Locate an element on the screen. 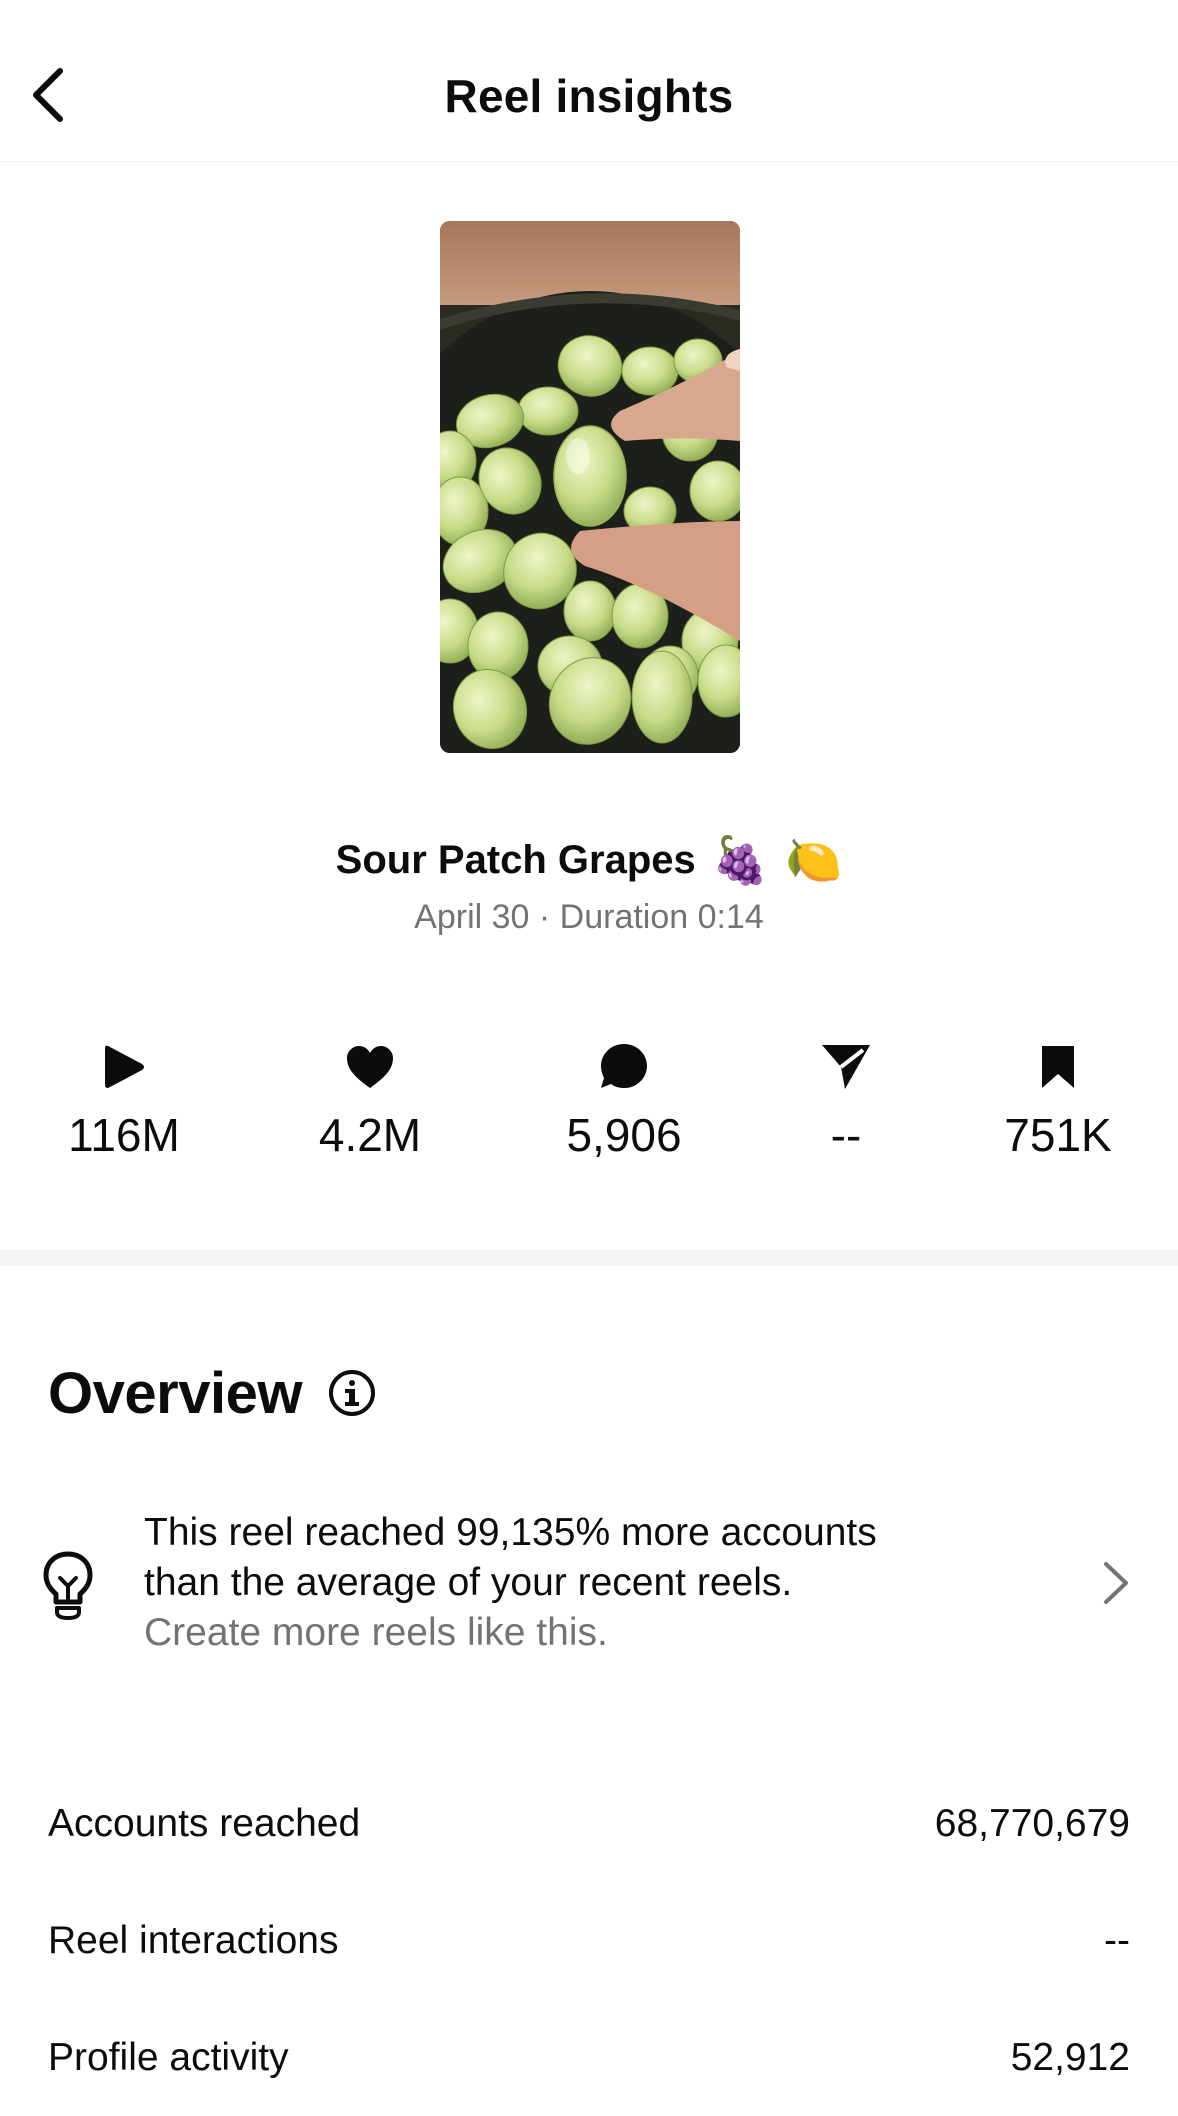 The height and width of the screenshot is (2116, 1178). row-label: Accounts reached is located at coordinates (204, 1823).